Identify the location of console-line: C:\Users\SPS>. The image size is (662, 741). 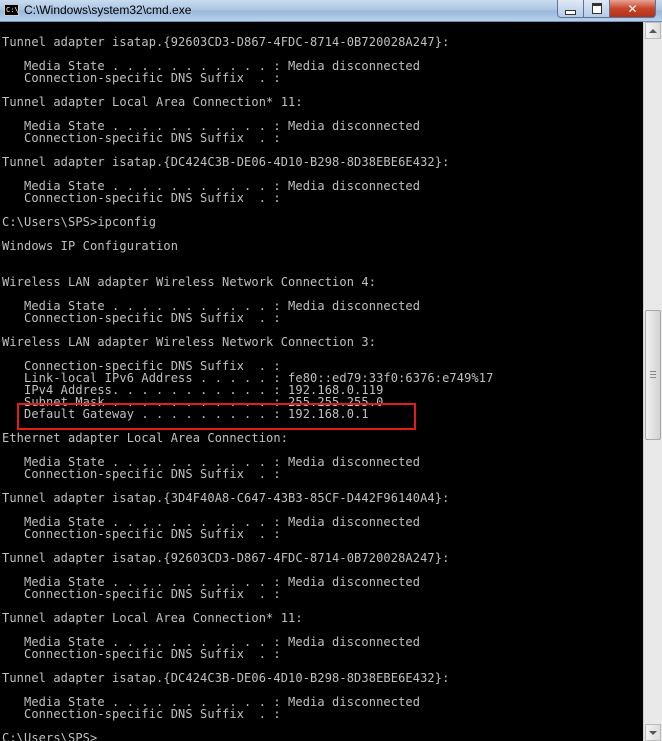
(50, 736).